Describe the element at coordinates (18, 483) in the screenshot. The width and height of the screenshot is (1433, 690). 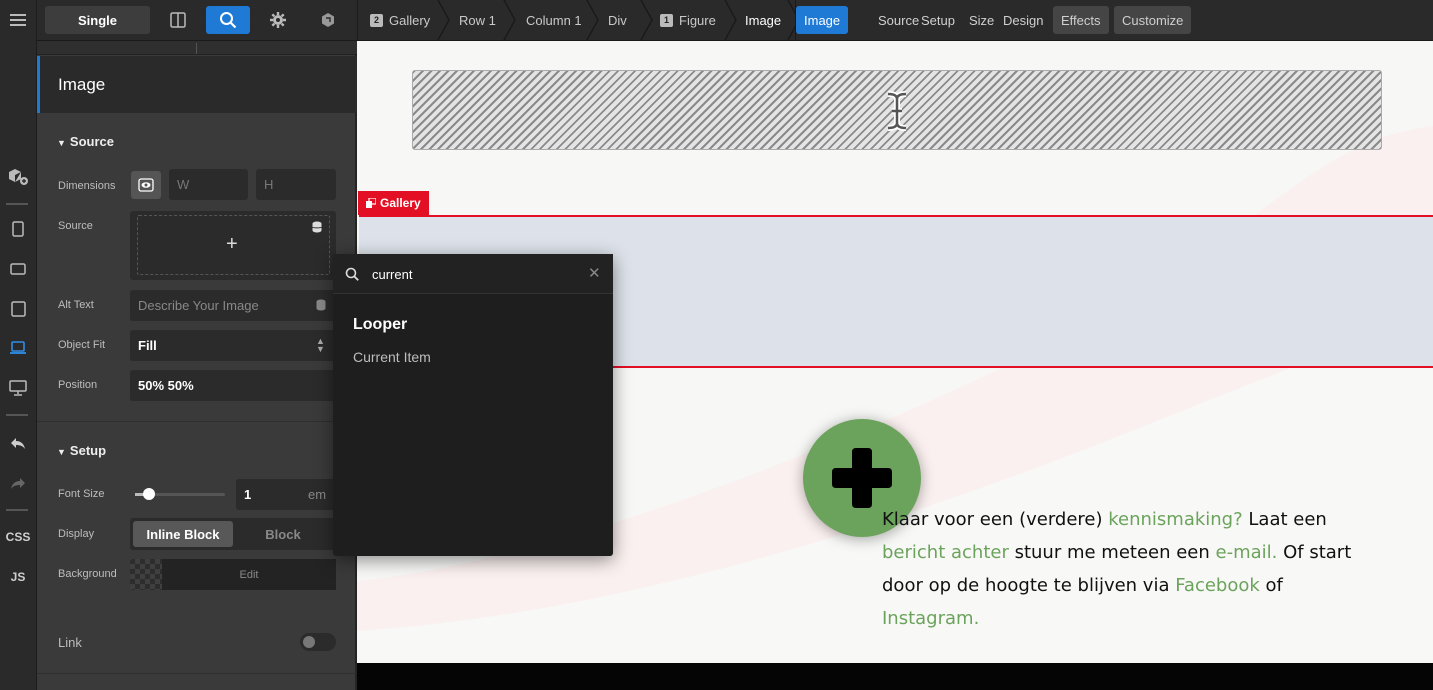
I see `redo-icon` at that location.